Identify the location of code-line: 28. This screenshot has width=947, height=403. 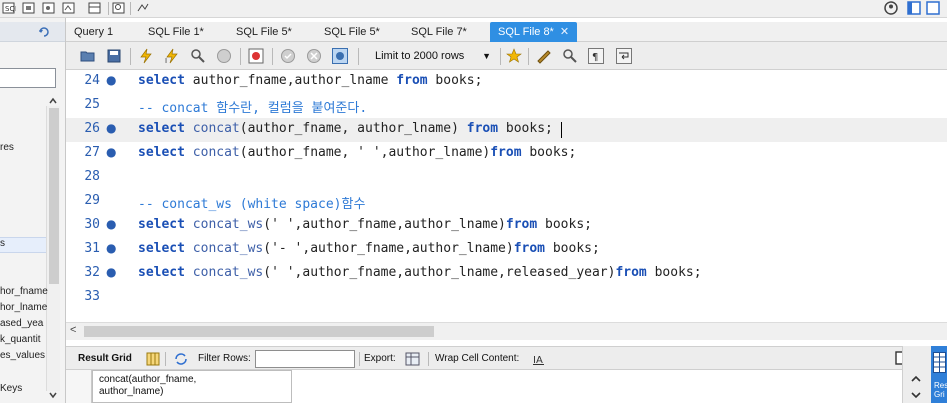
(506, 178).